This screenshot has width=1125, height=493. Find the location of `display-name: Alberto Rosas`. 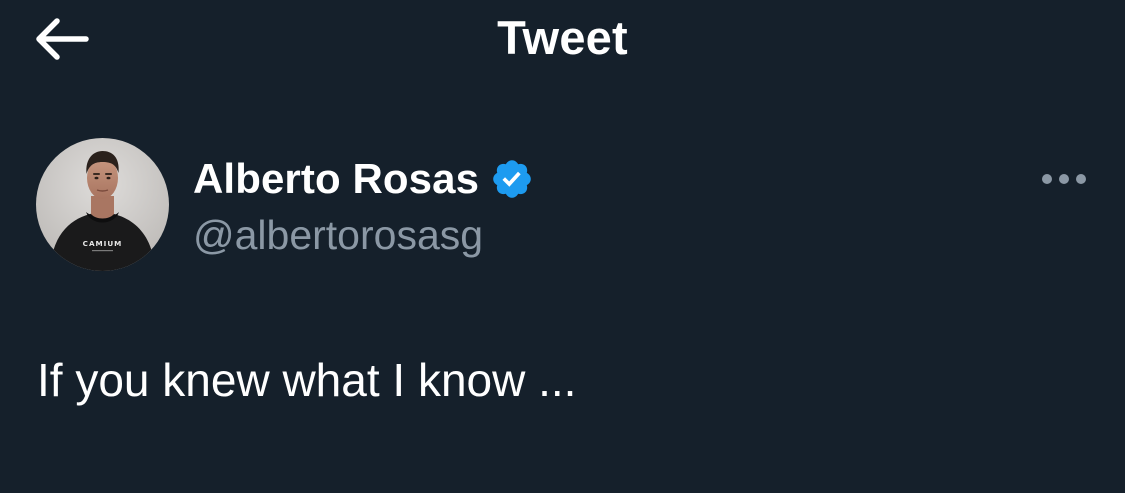

display-name: Alberto Rosas is located at coordinates (336, 178).